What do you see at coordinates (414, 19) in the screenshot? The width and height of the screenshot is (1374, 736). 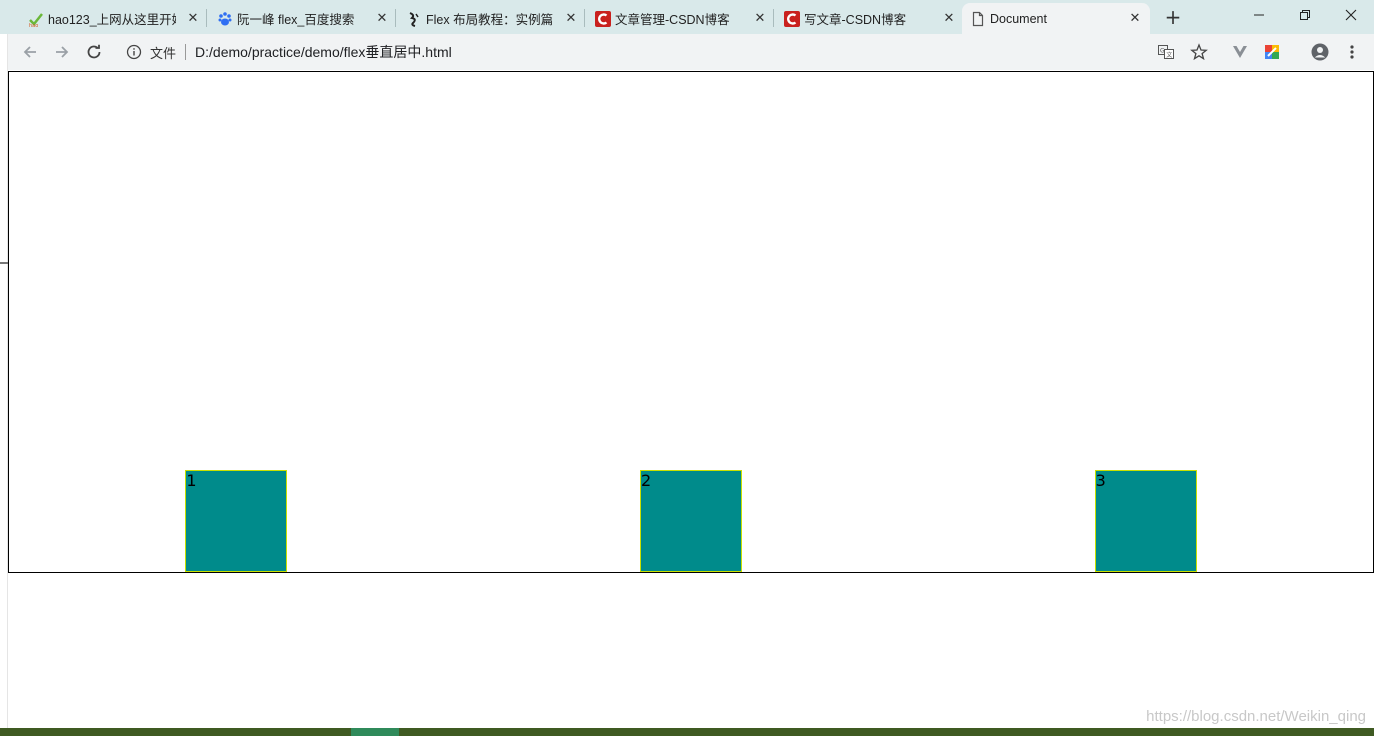 I see `calligraphy-favicon-icon` at bounding box center [414, 19].